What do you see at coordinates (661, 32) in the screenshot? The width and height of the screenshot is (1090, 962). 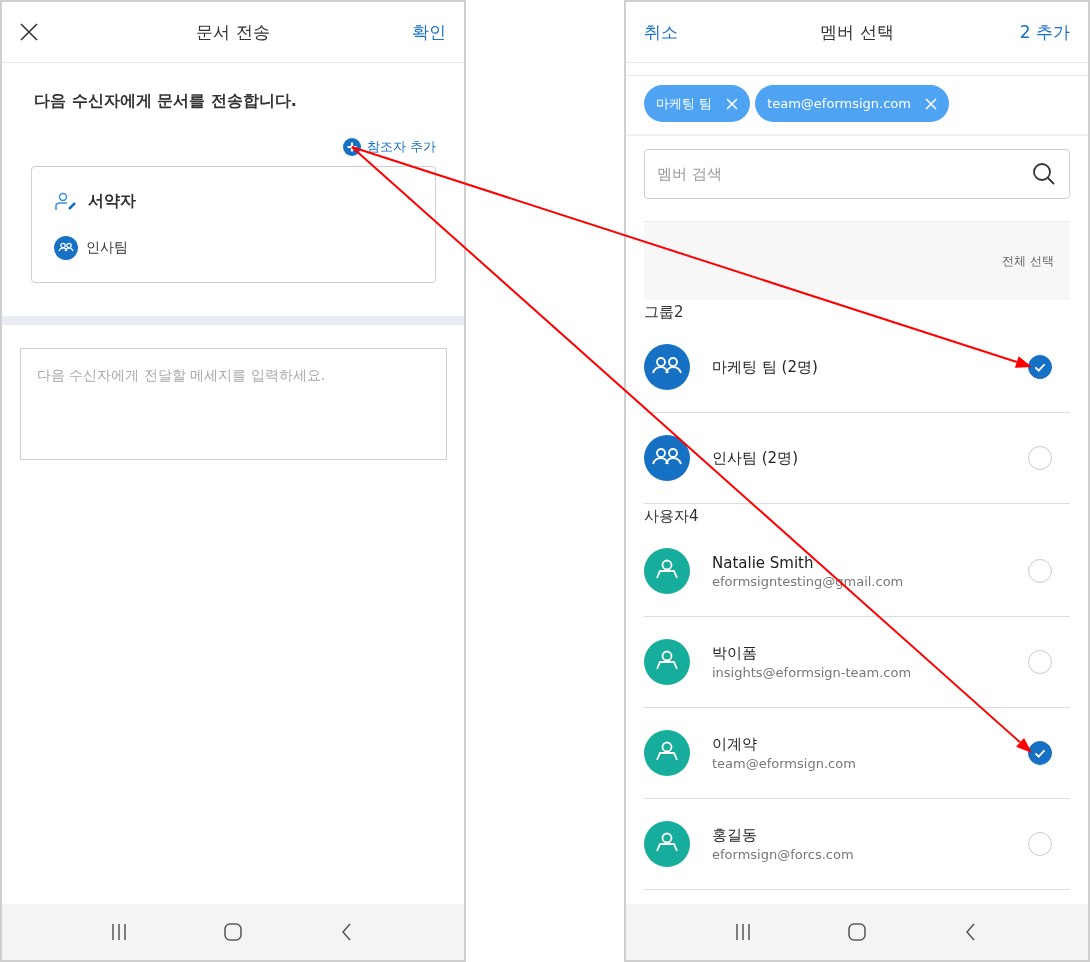 I see `cancel-button: 취소` at bounding box center [661, 32].